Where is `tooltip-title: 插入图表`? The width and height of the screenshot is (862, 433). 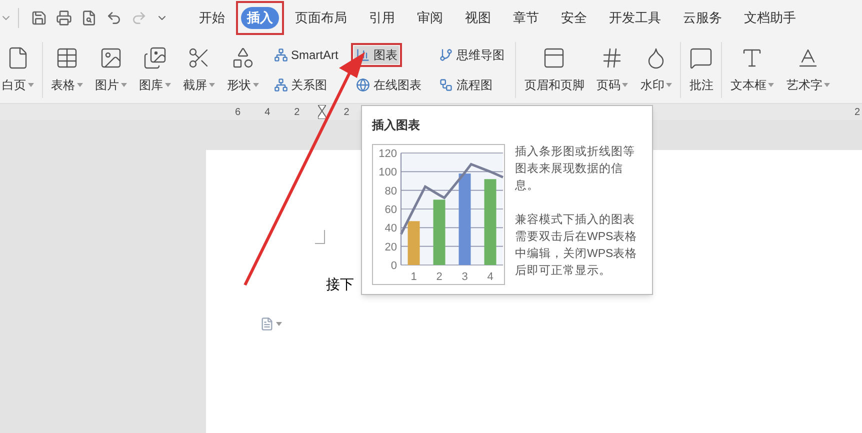 tooltip-title: 插入图表 is located at coordinates (396, 125).